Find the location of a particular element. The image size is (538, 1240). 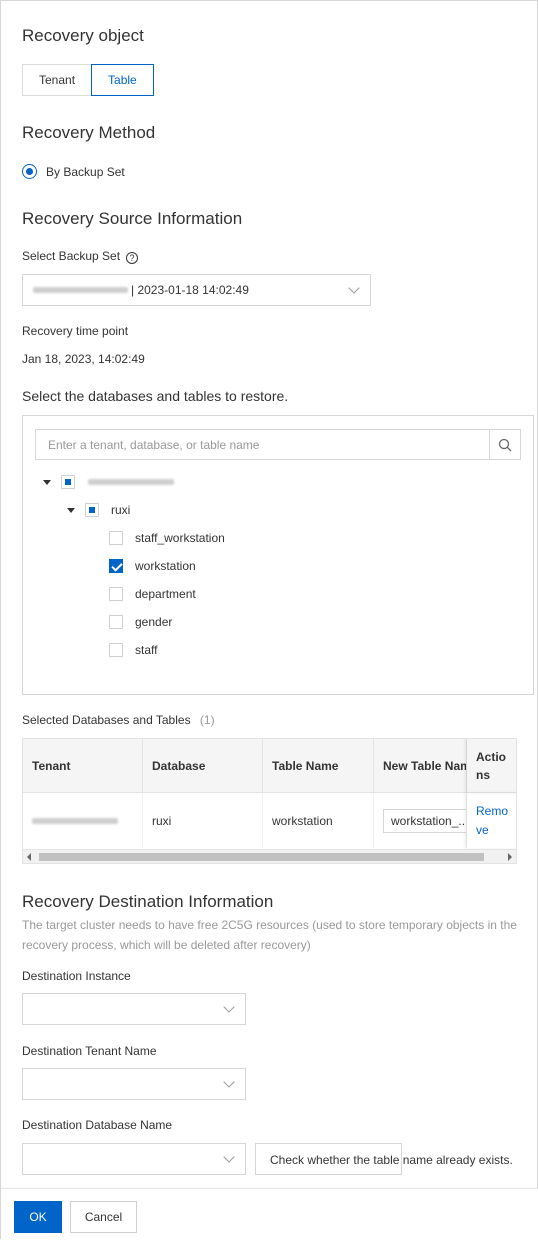

database-node-label: ruxi is located at coordinates (121, 510).